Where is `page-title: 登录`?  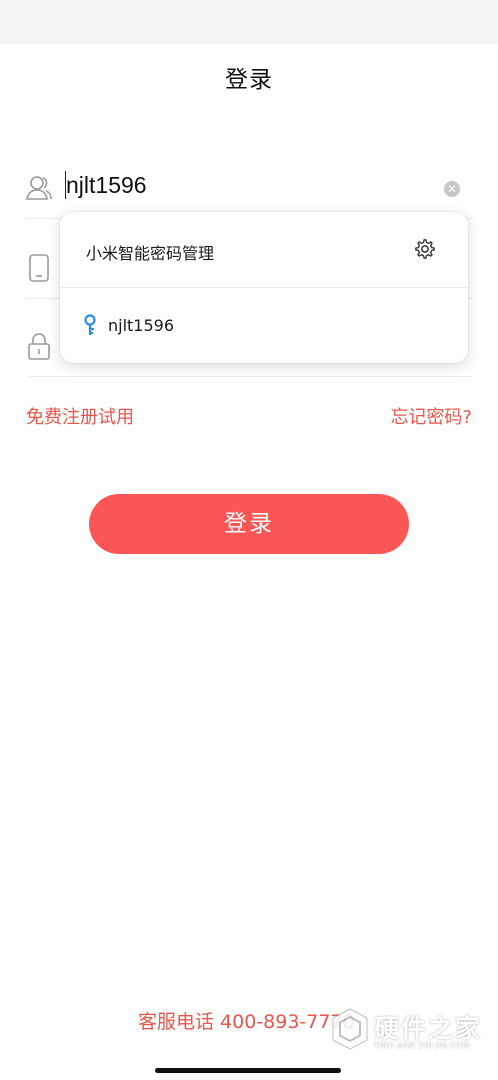 page-title: 登录 is located at coordinates (249, 80).